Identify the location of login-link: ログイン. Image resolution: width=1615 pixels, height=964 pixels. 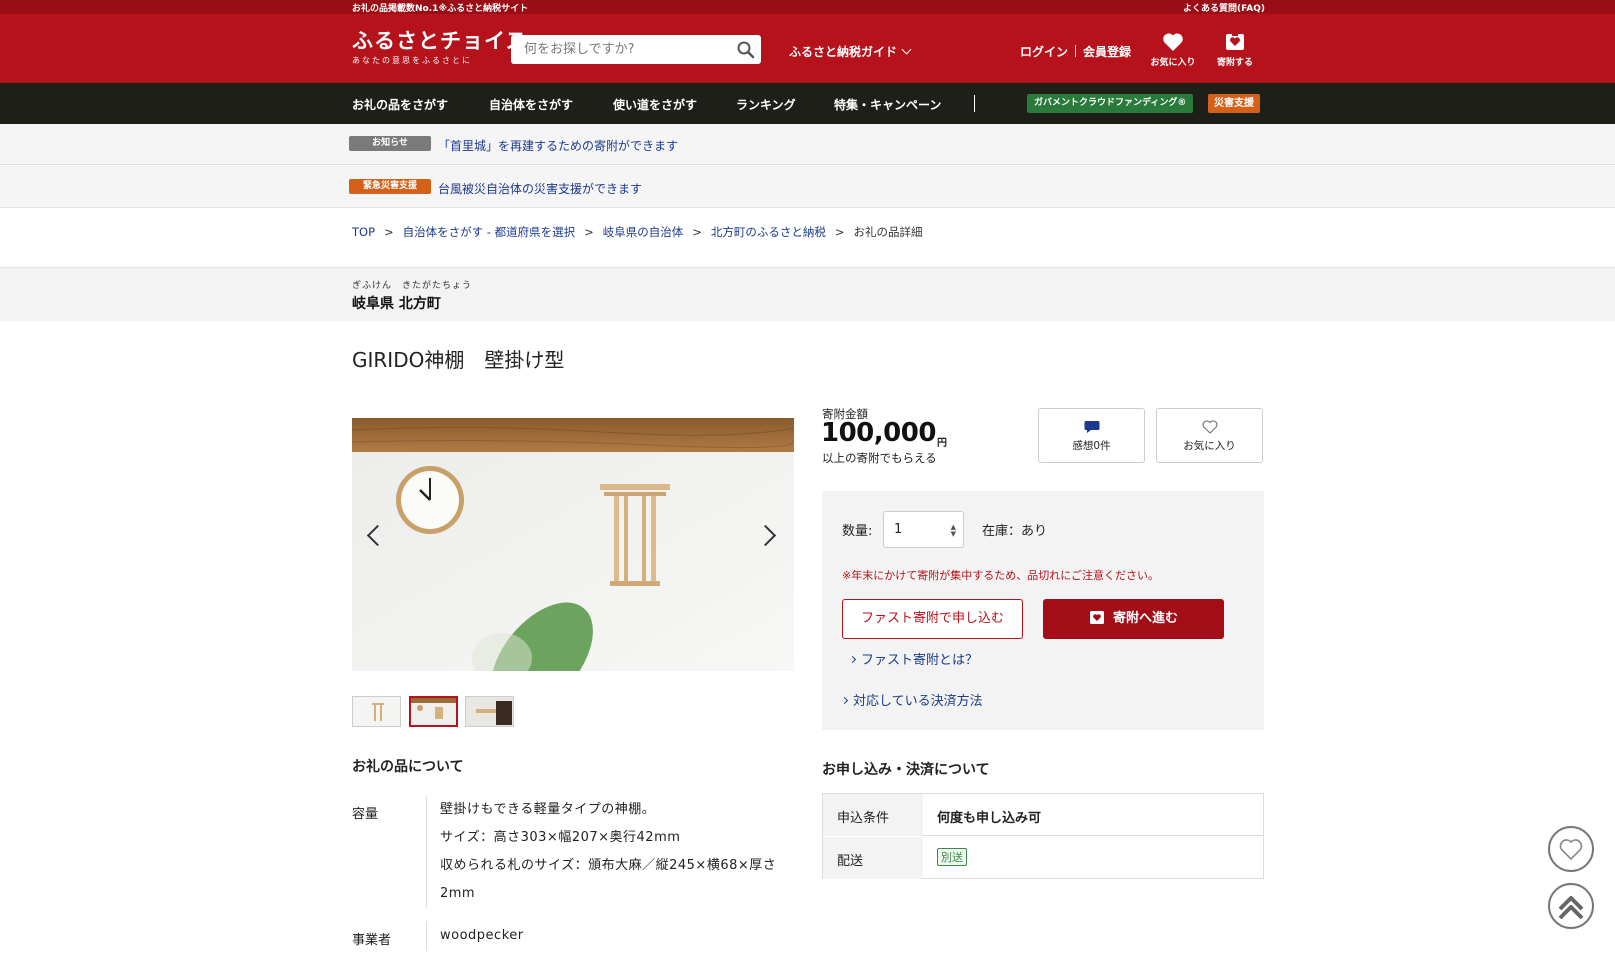
(1044, 52).